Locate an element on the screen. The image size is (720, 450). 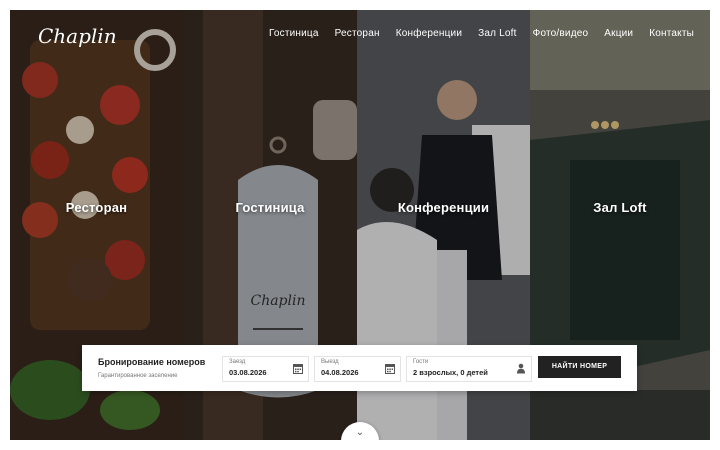
panel-label-hotel: Гостиница is located at coordinates (270, 207).